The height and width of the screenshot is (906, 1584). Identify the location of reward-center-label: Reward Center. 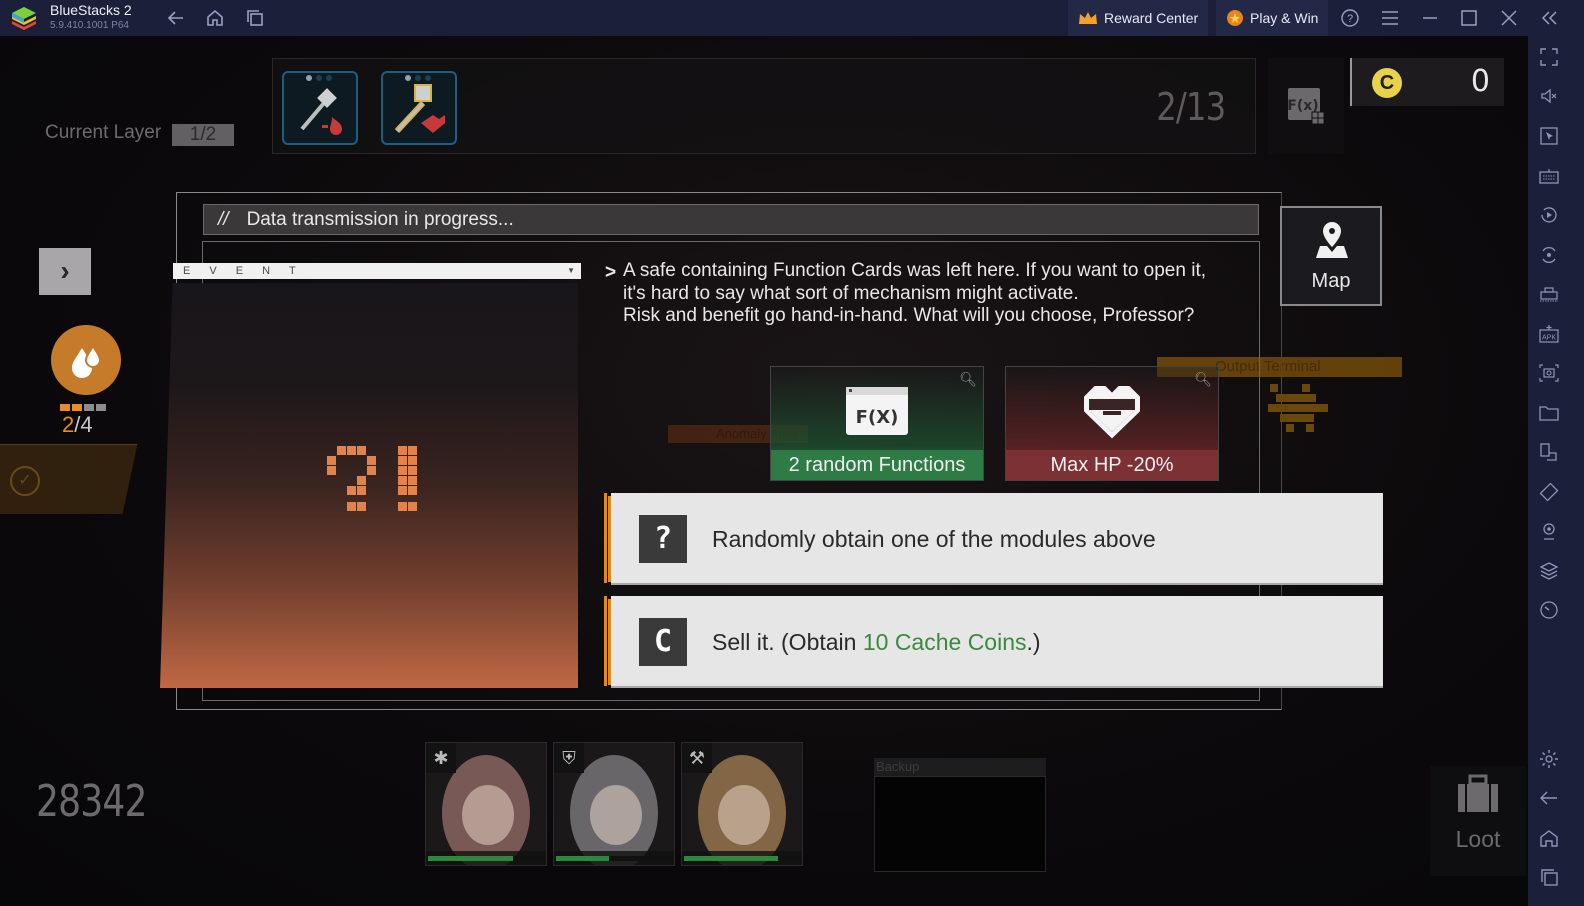
(1151, 18).